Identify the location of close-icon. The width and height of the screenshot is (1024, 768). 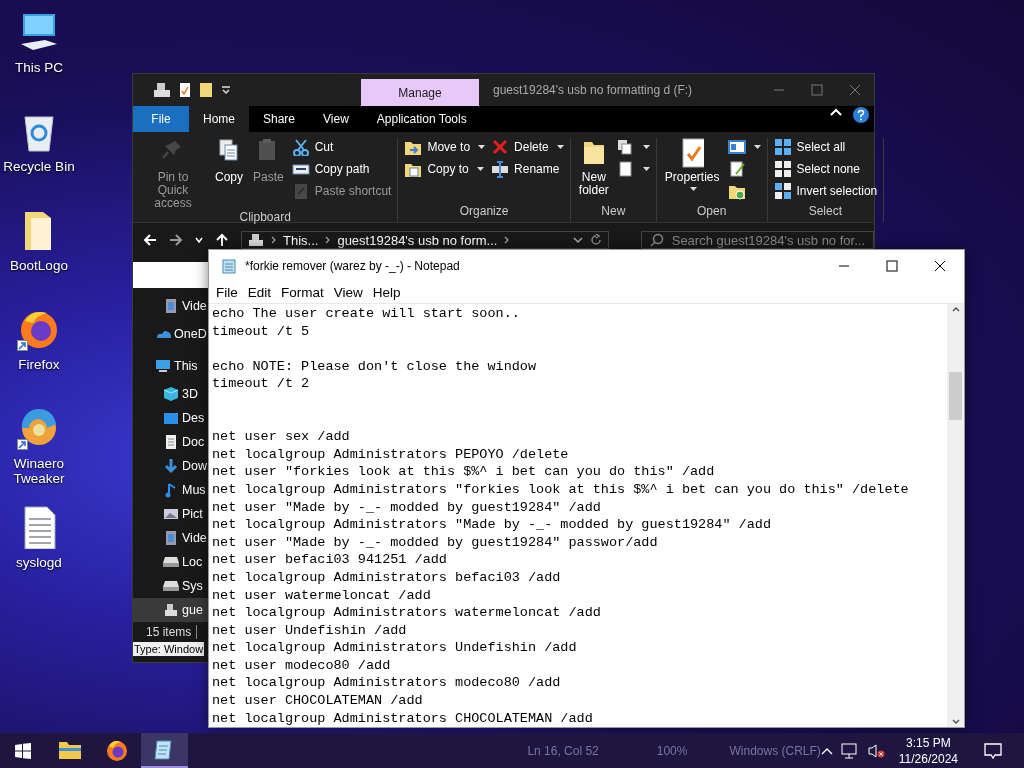
(940, 265).